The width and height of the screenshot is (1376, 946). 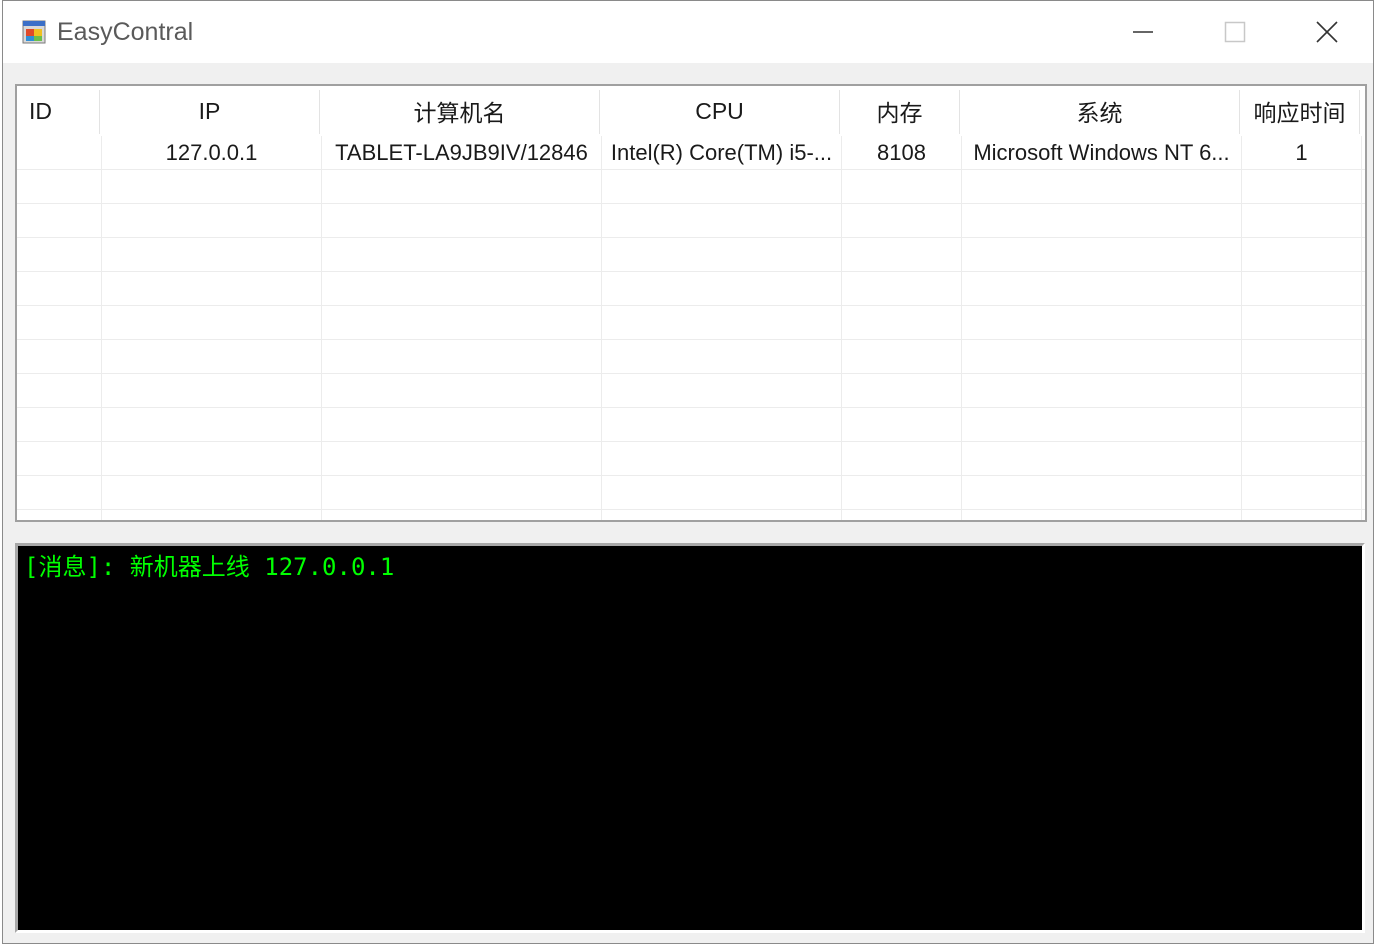 I want to click on column-header-ip: IP, so click(x=209, y=111).